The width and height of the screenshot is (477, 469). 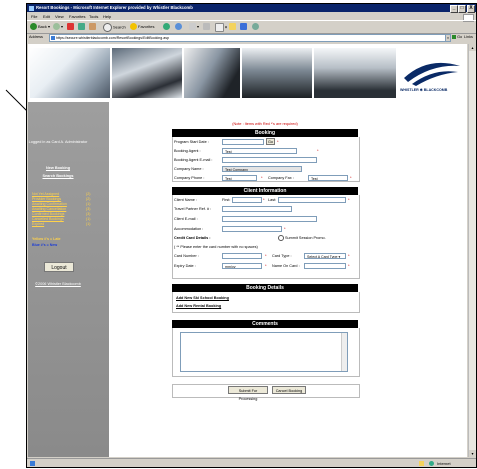 I want to click on comments-textarea, so click(x=264, y=352).